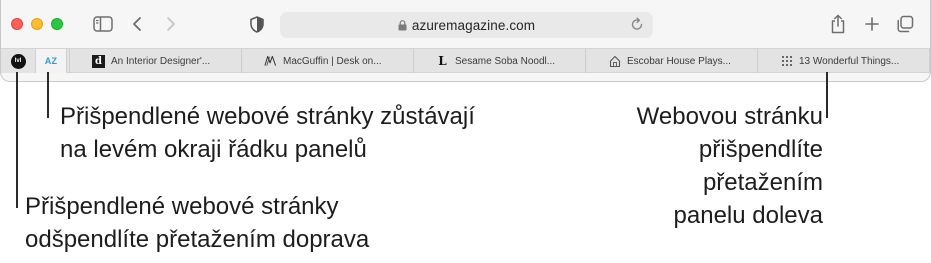 This screenshot has width=931, height=263. What do you see at coordinates (267, 116) in the screenshot?
I see `callout-line: Přišpendlené webové stránky zůstávají` at bounding box center [267, 116].